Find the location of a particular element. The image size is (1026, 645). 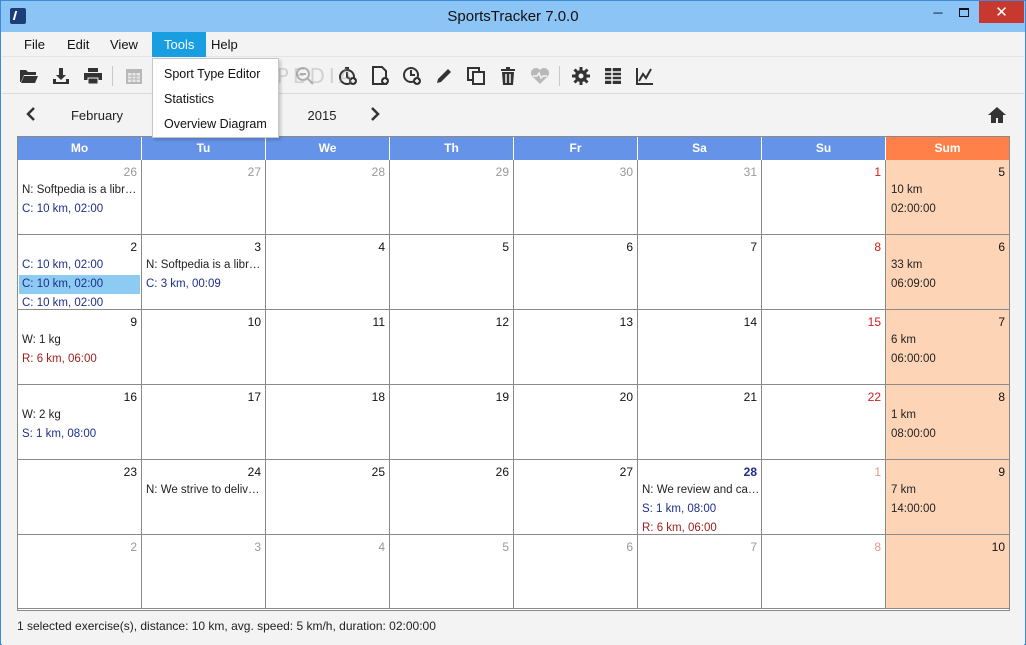

settings-button is located at coordinates (581, 76).